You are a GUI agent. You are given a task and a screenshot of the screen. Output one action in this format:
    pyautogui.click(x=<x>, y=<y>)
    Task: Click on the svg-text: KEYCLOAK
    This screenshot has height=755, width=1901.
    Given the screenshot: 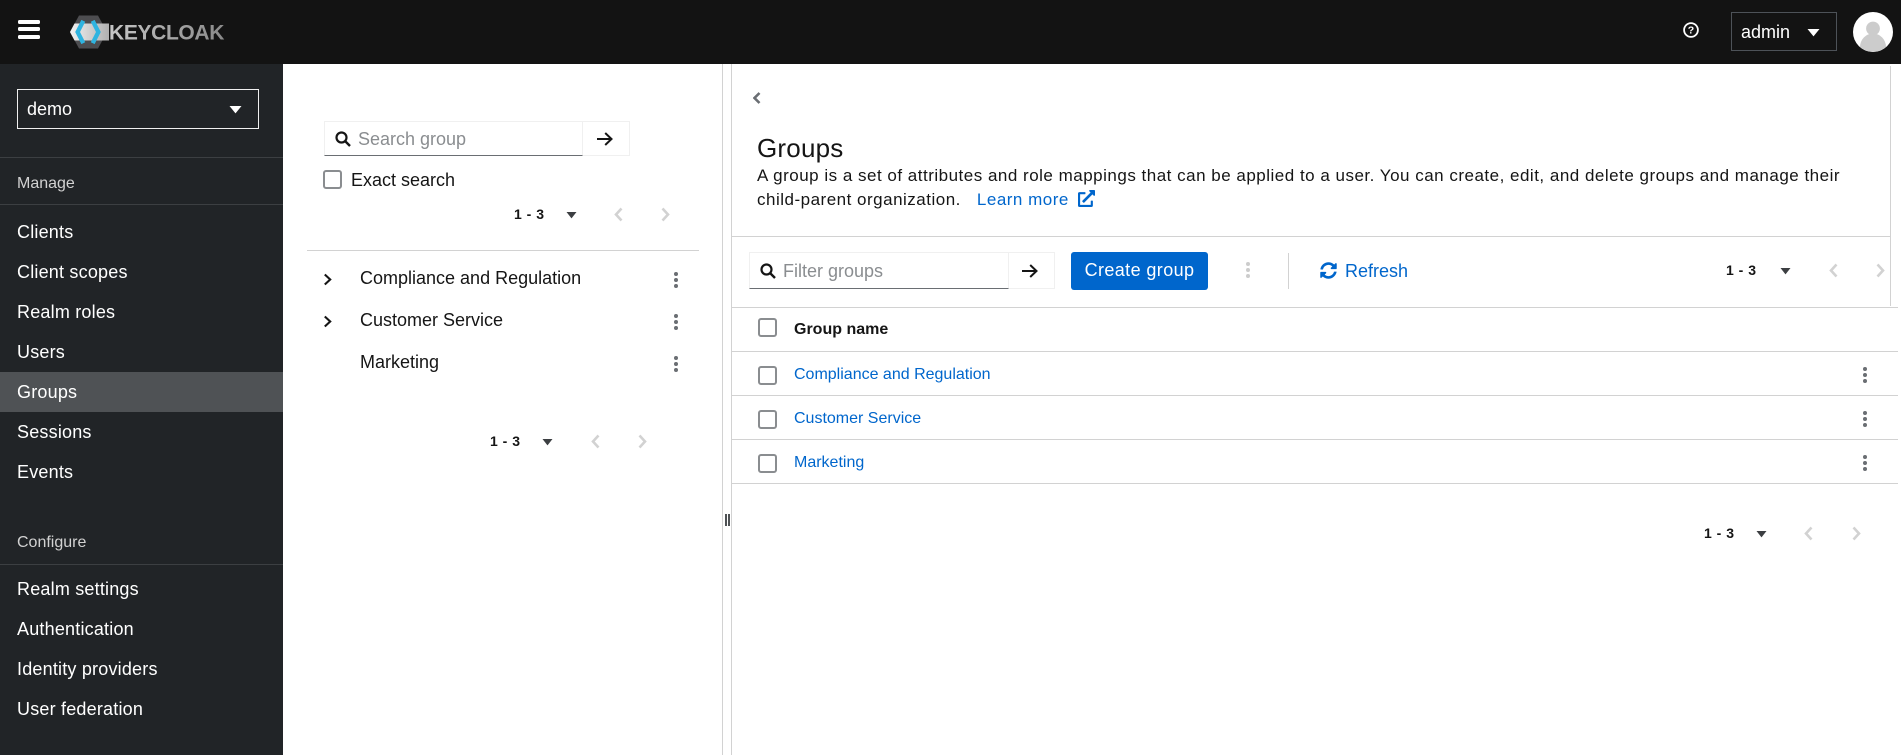 What is the action you would take?
    pyautogui.click(x=166, y=33)
    